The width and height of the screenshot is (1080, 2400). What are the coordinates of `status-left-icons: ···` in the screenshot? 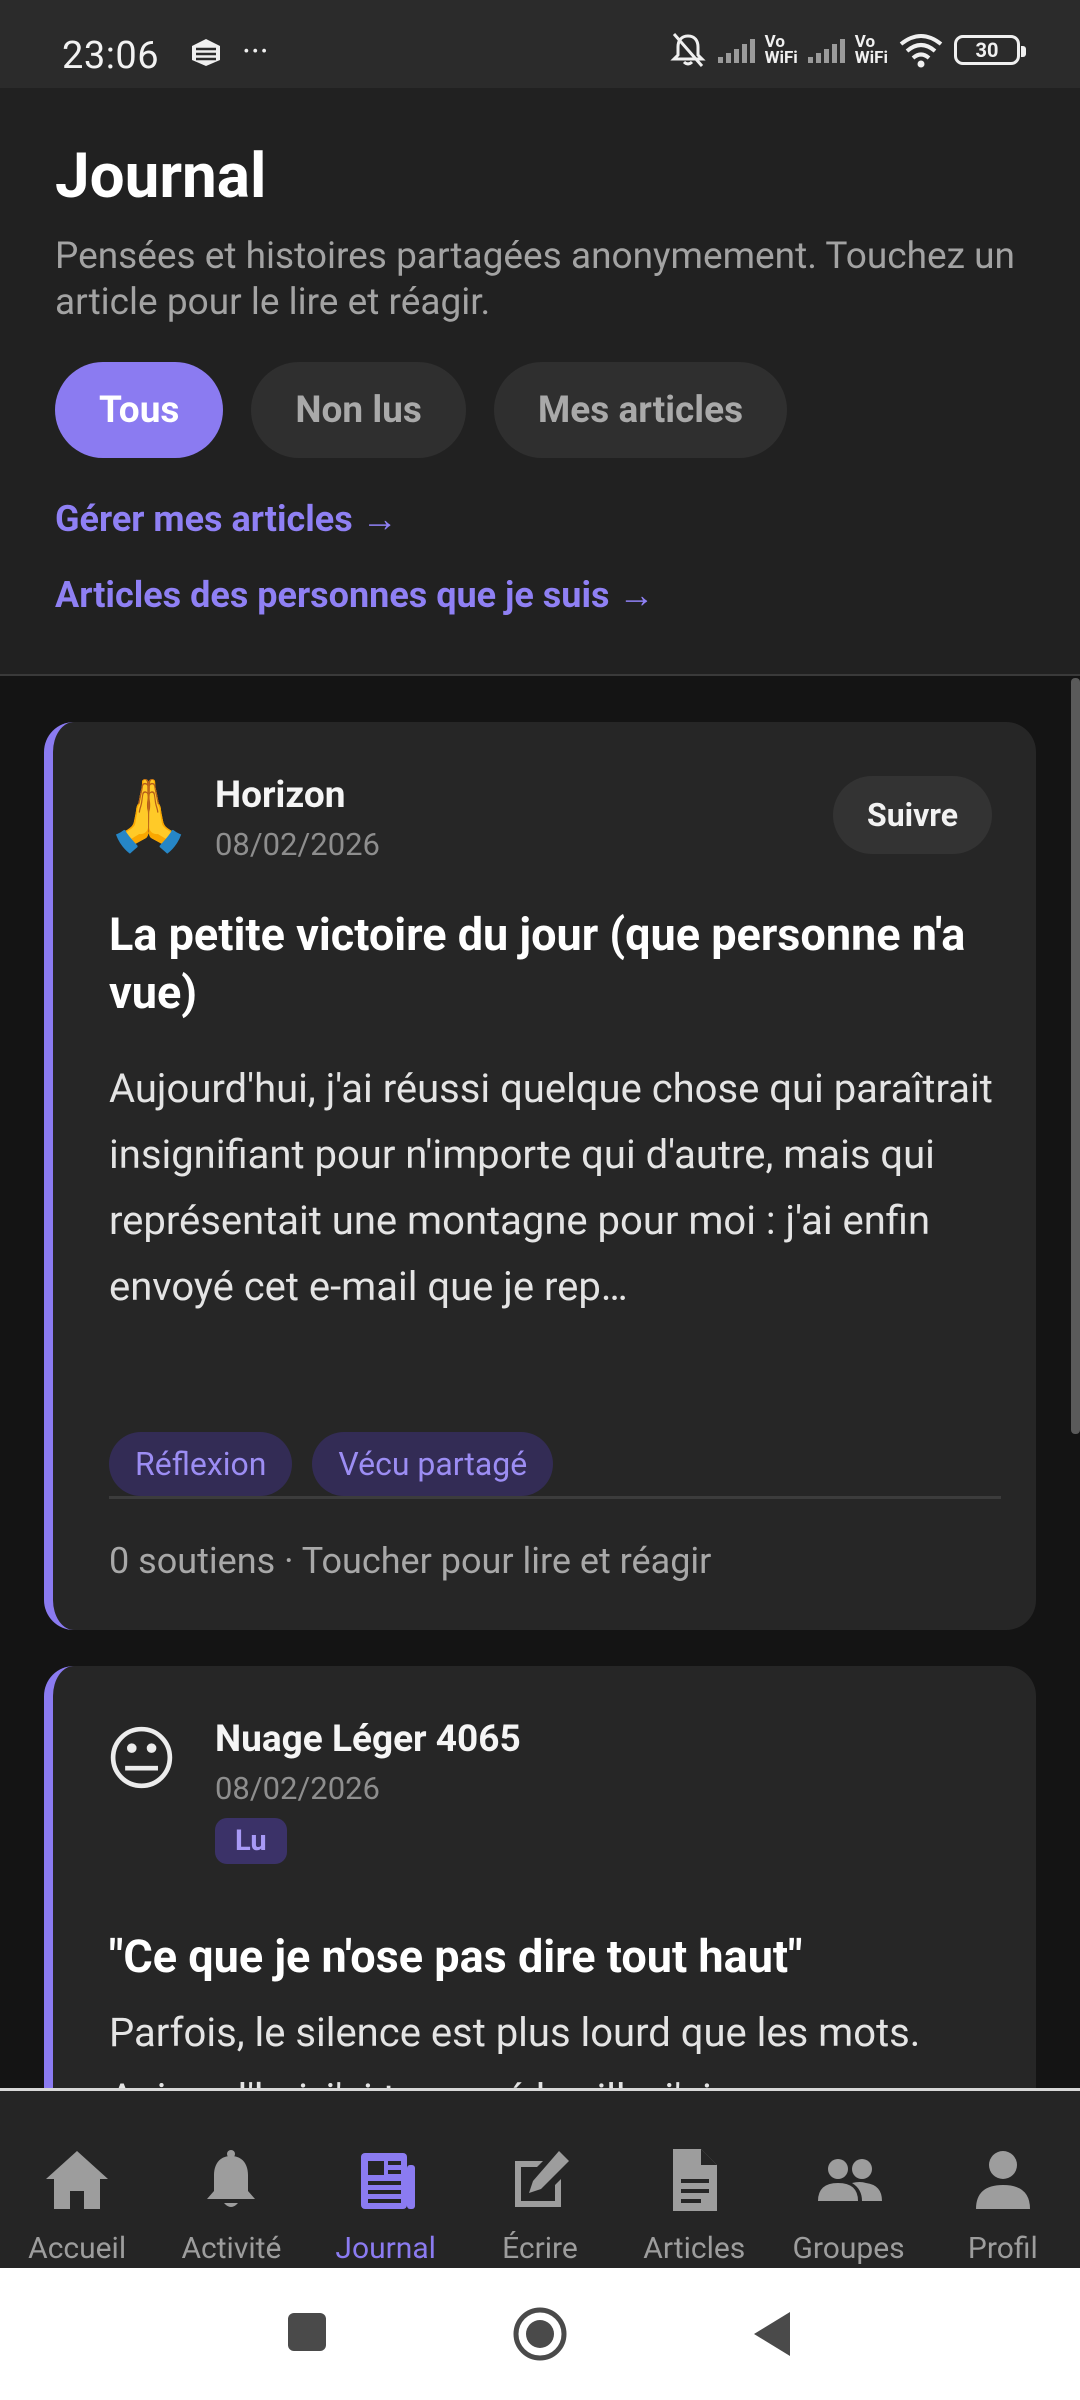 It's located at (228, 52).